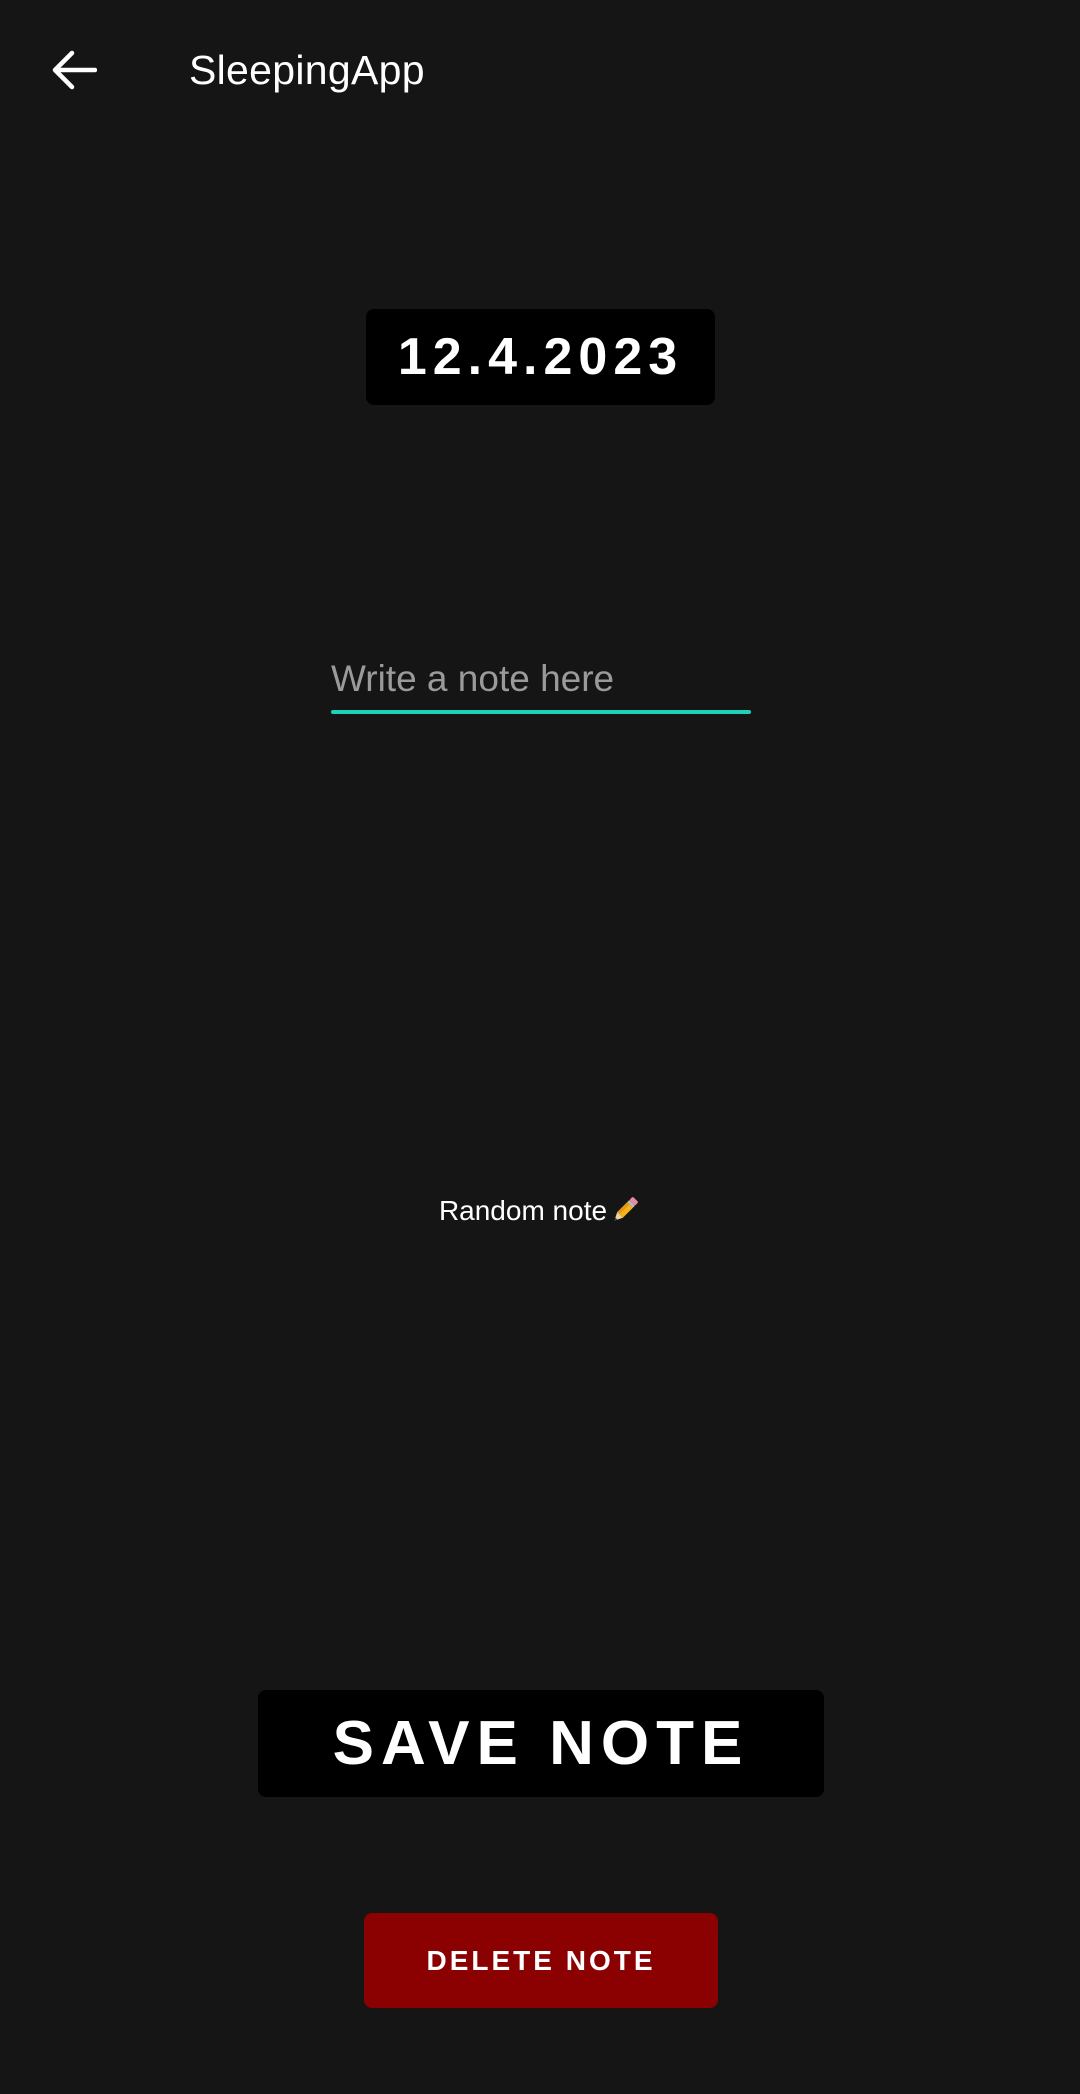 The width and height of the screenshot is (1080, 2094). Describe the element at coordinates (540, 70) in the screenshot. I see `app-bar: SleepingApp` at that location.